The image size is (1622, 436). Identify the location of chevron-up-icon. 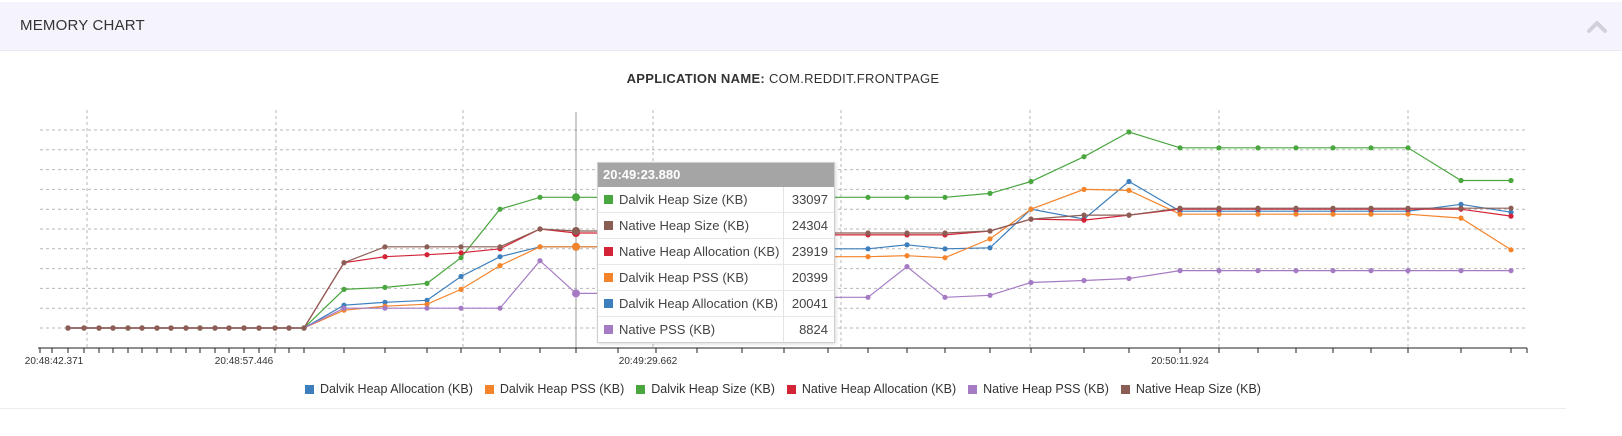
(1597, 26).